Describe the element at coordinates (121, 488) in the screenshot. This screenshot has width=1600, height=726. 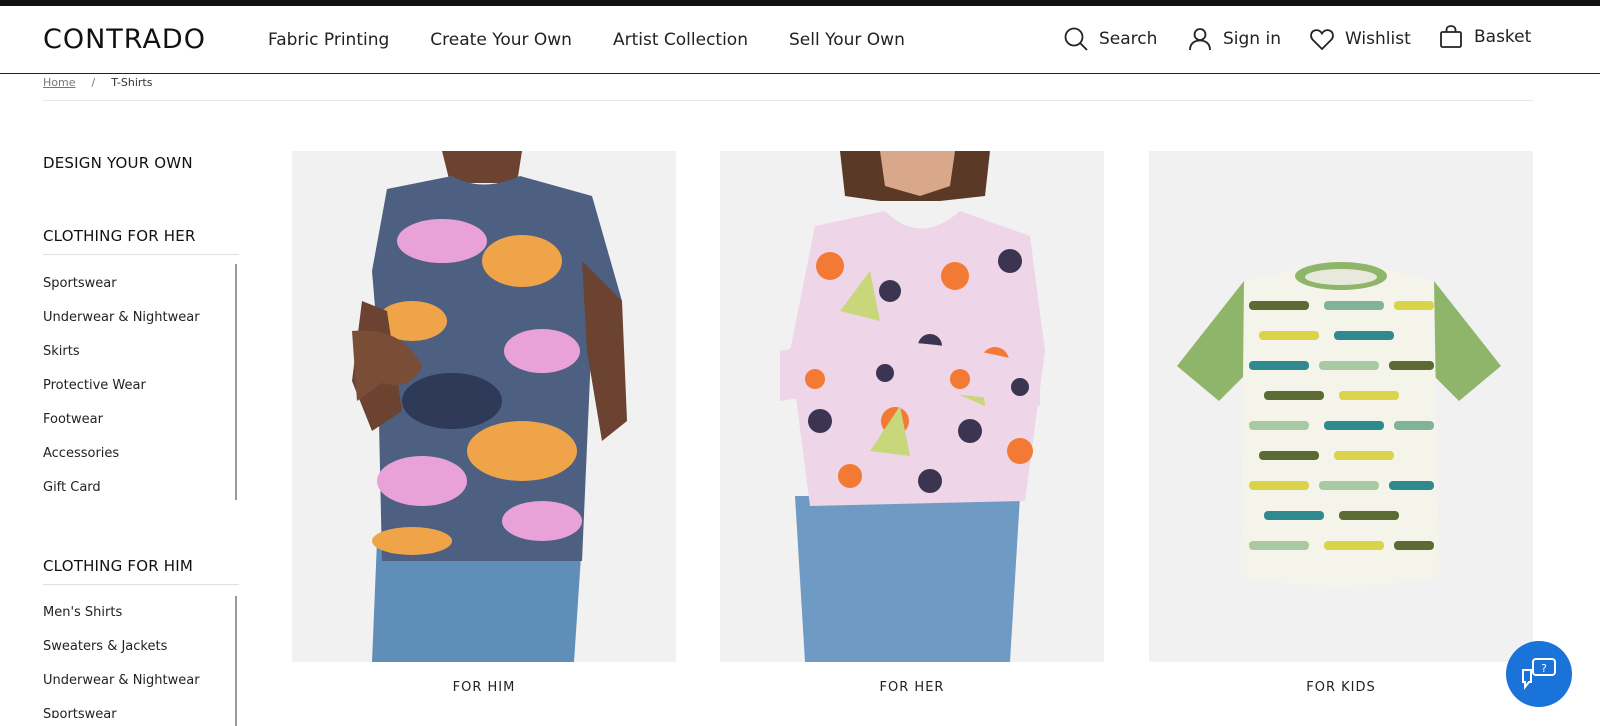
I see `sidebar-item-gift-card: Gift Card` at that location.